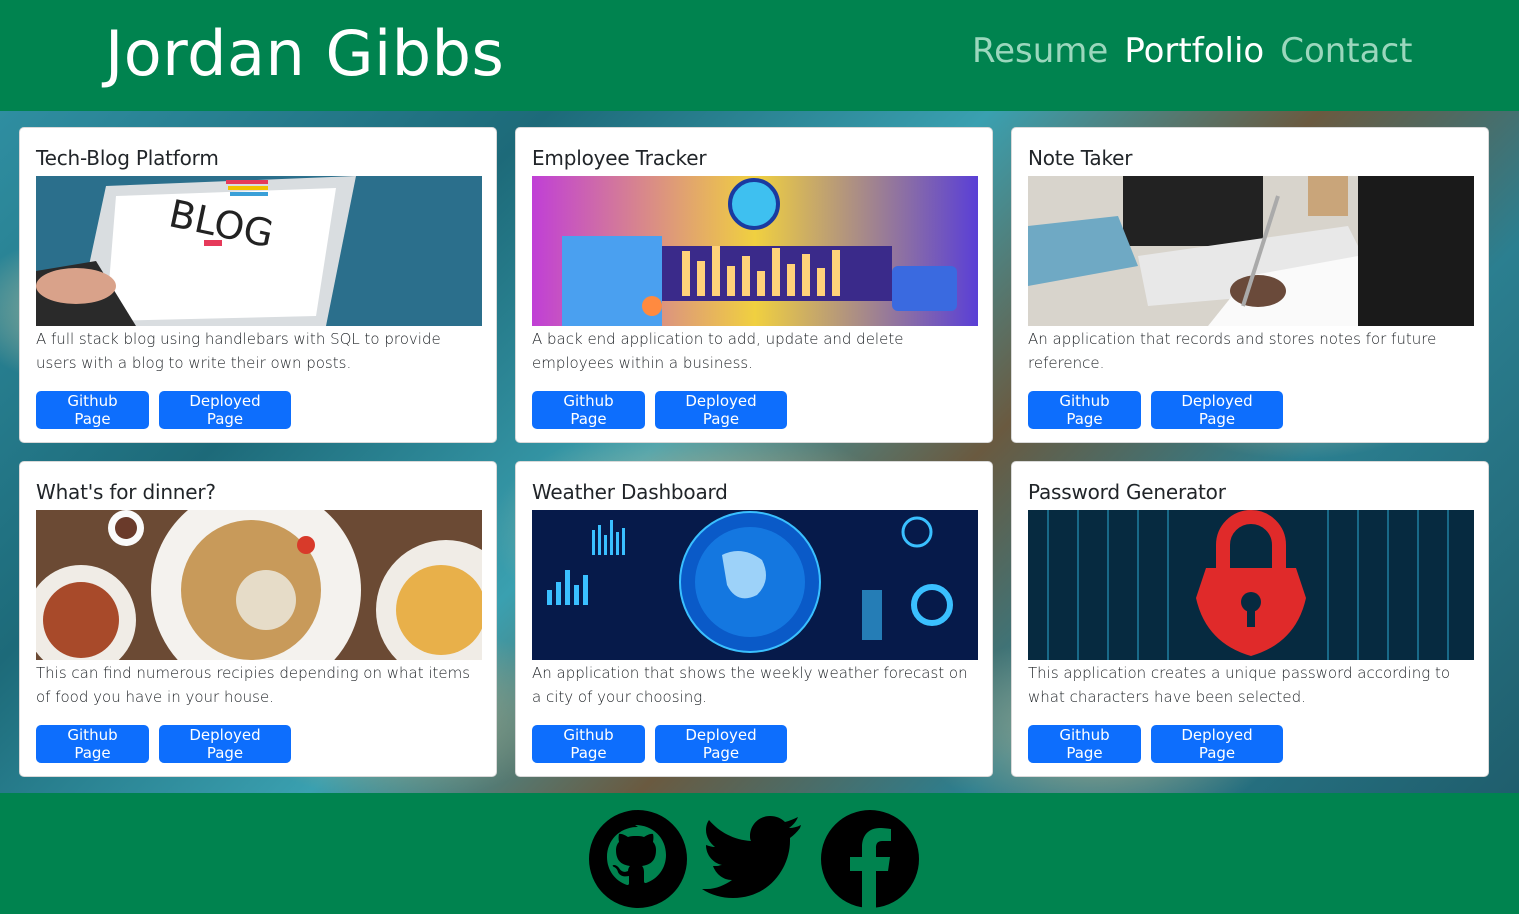 This screenshot has width=1519, height=914. What do you see at coordinates (259, 251) in the screenshot?
I see `laptop-blog-image: BLOG` at bounding box center [259, 251].